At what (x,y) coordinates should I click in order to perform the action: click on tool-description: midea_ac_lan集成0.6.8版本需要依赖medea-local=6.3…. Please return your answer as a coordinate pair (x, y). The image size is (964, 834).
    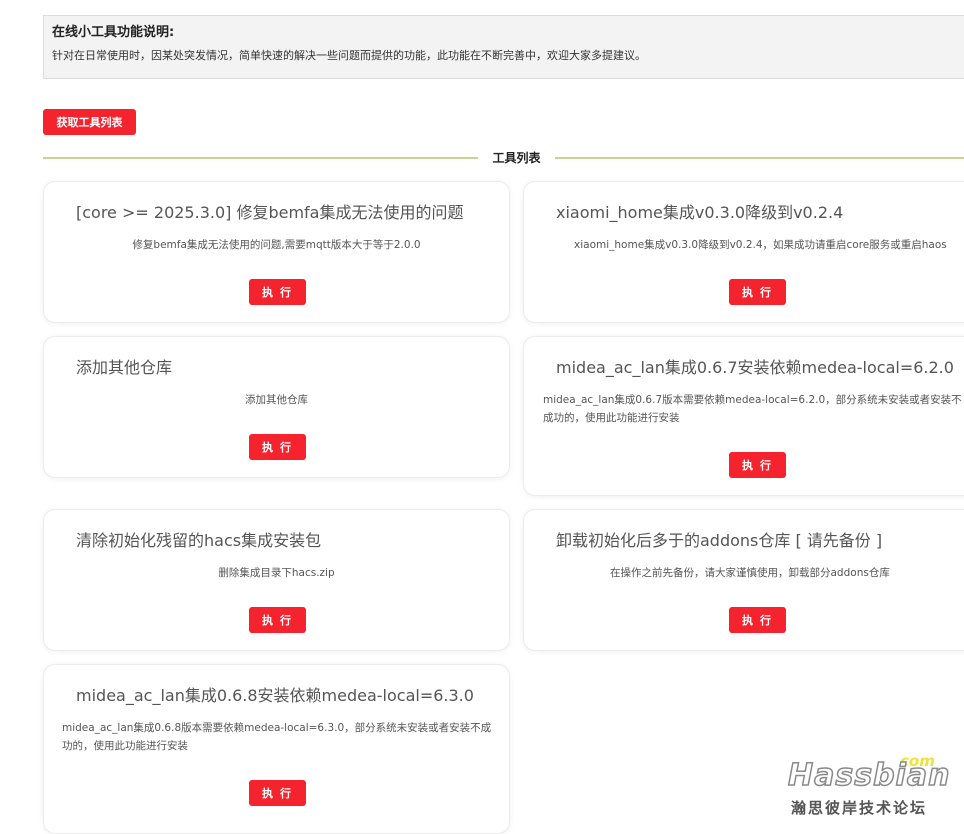
    Looking at the image, I should click on (277, 737).